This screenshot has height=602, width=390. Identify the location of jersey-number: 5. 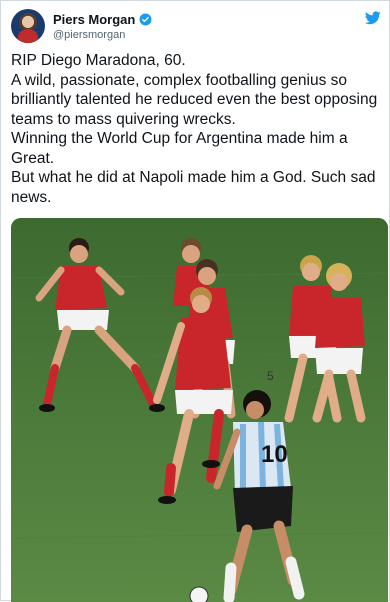
(270, 376).